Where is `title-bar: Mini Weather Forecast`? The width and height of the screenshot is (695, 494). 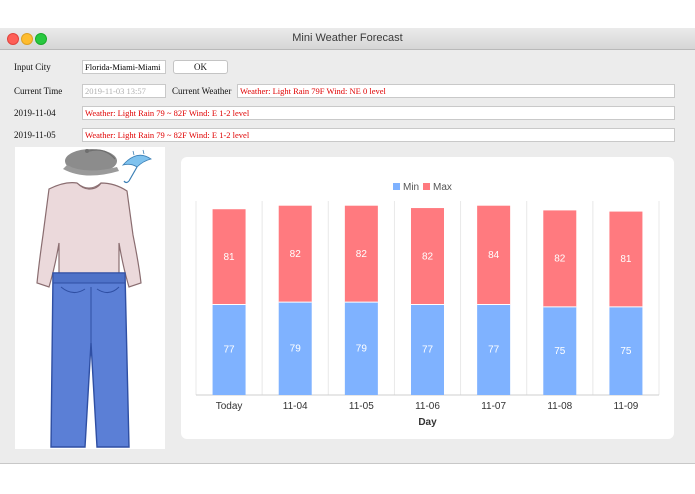
title-bar: Mini Weather Forecast is located at coordinates (347, 39).